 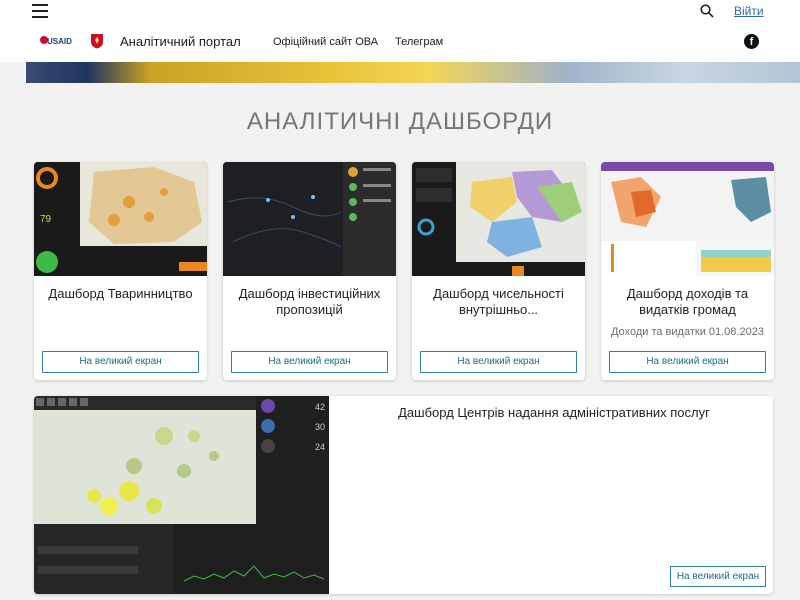 I want to click on portal-title: Аналітичний портал, so click(x=180, y=41).